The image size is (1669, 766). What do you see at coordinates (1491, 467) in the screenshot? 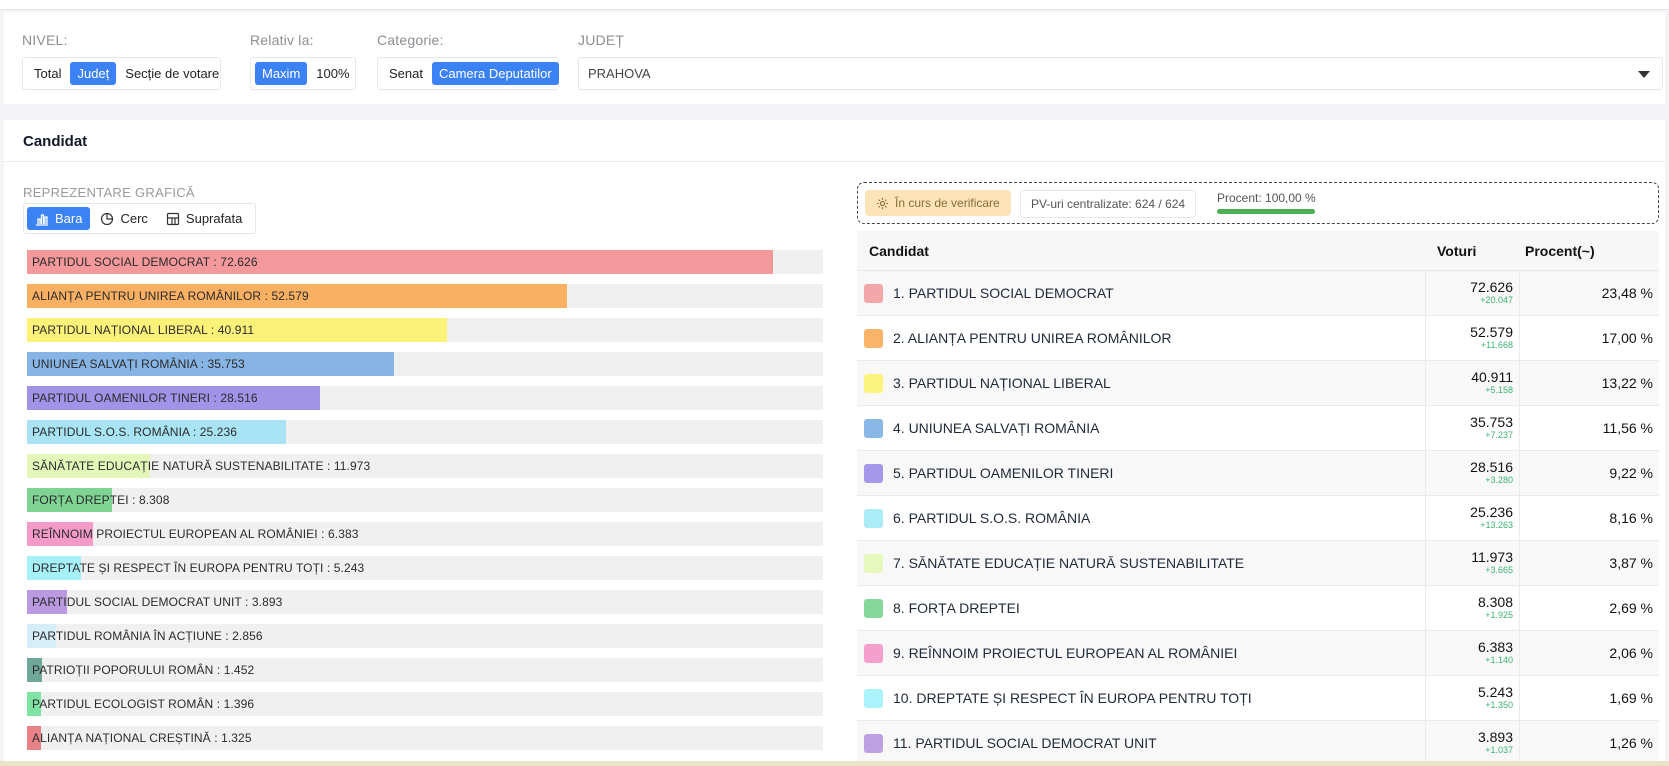
I see `votes-value: 28.516` at bounding box center [1491, 467].